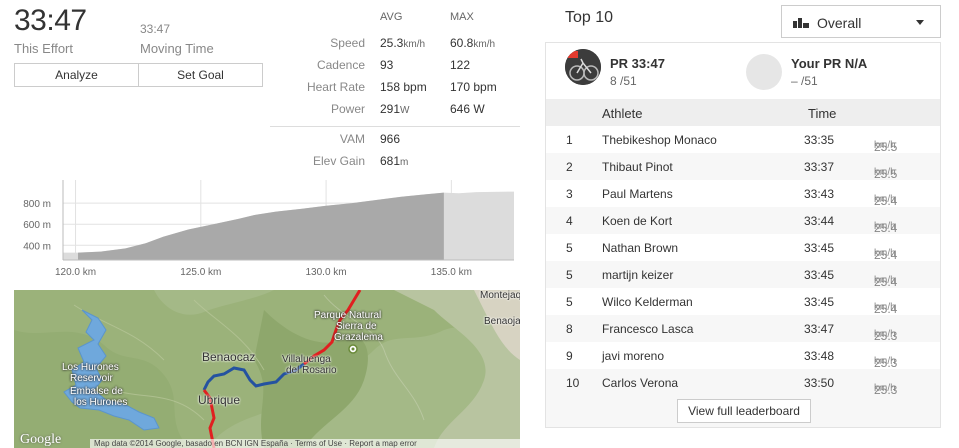 The height and width of the screenshot is (448, 959). What do you see at coordinates (633, 356) in the screenshot?
I see `athlete-link: javi moreno` at bounding box center [633, 356].